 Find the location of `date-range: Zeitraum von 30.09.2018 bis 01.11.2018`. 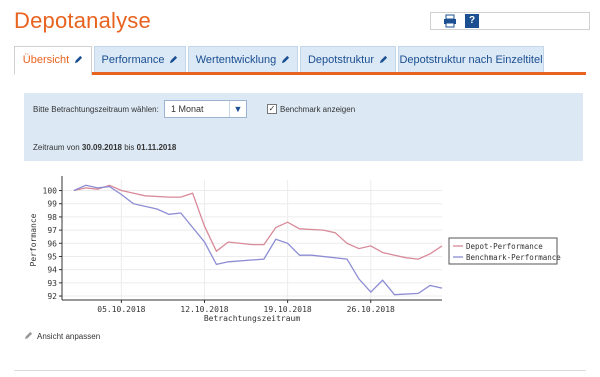

date-range: Zeitraum von 30.09.2018 bis 01.11.2018 is located at coordinates (104, 147).